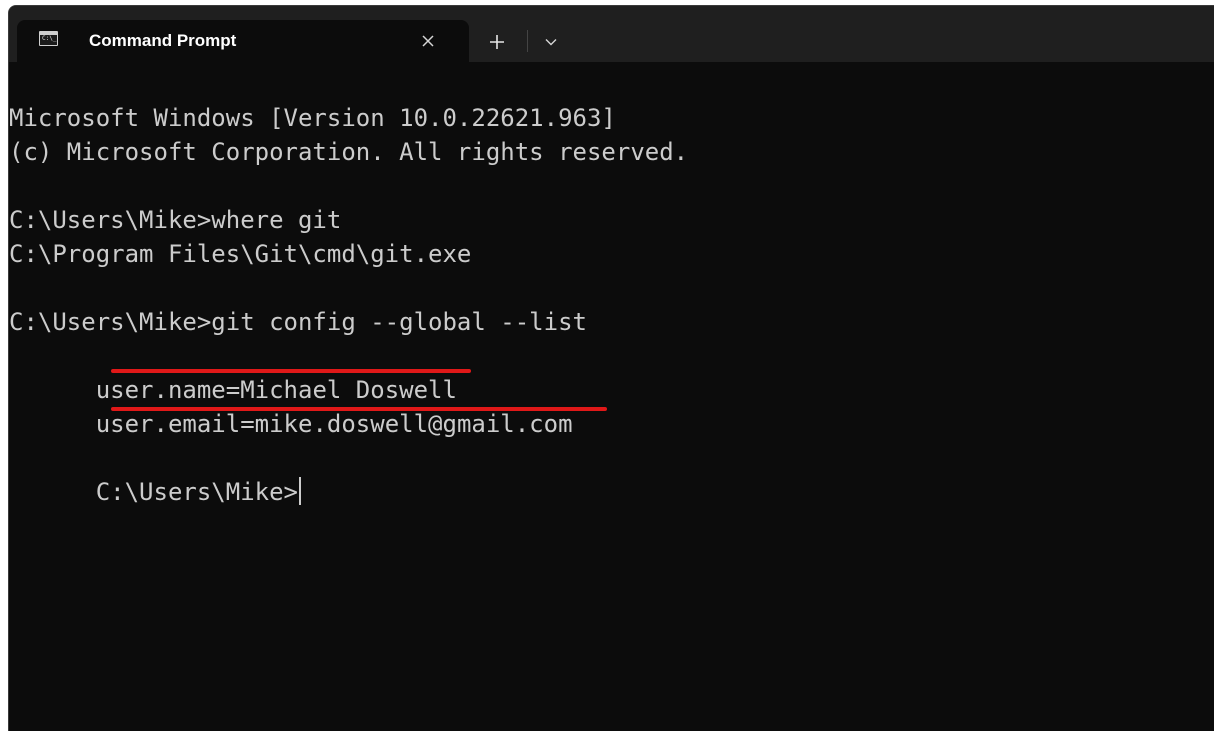 This screenshot has width=1214, height=731. What do you see at coordinates (359, 409) in the screenshot?
I see `red-underline-annotation` at bounding box center [359, 409].